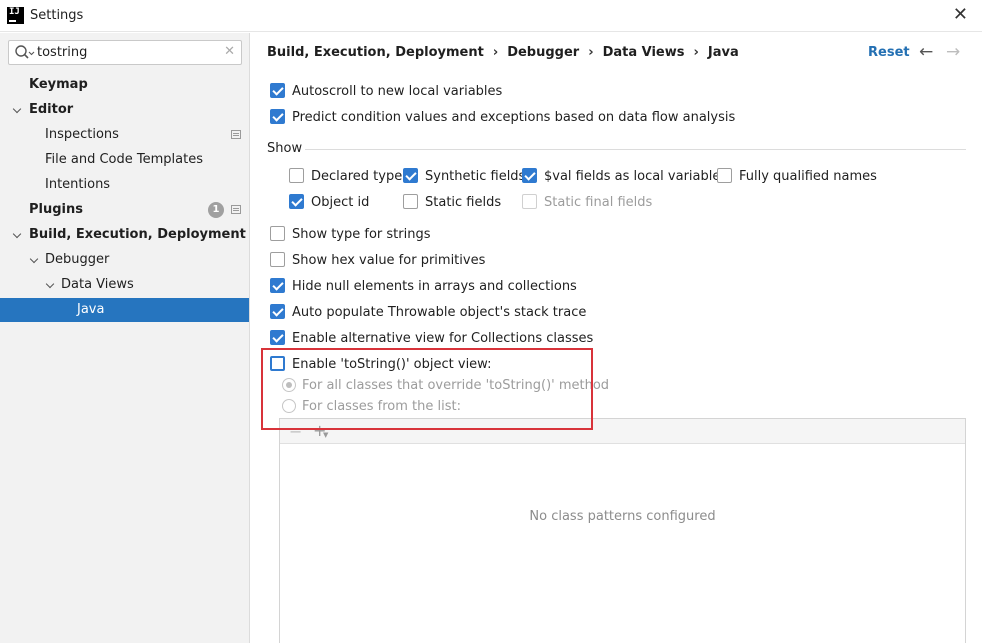 The image size is (982, 643). I want to click on sidebar-item-editor: Editor, so click(124, 110).